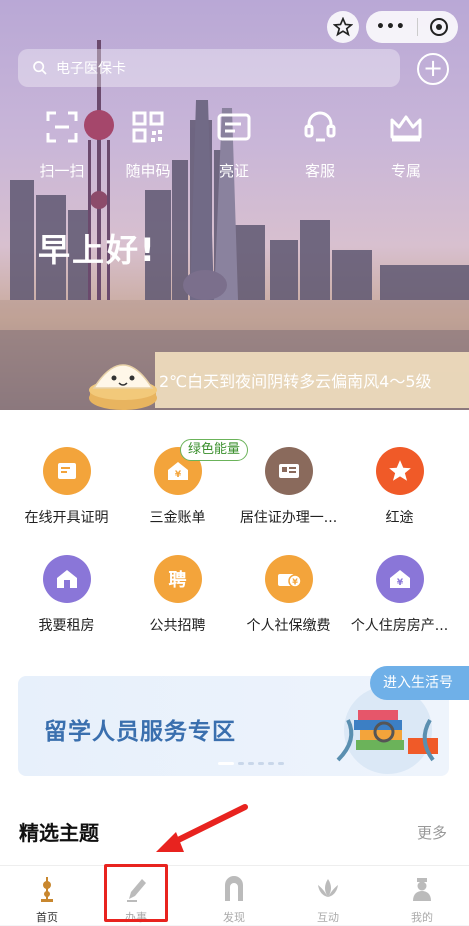 The image size is (469, 926). What do you see at coordinates (62, 127) in the screenshot?
I see `scan-icon` at bounding box center [62, 127].